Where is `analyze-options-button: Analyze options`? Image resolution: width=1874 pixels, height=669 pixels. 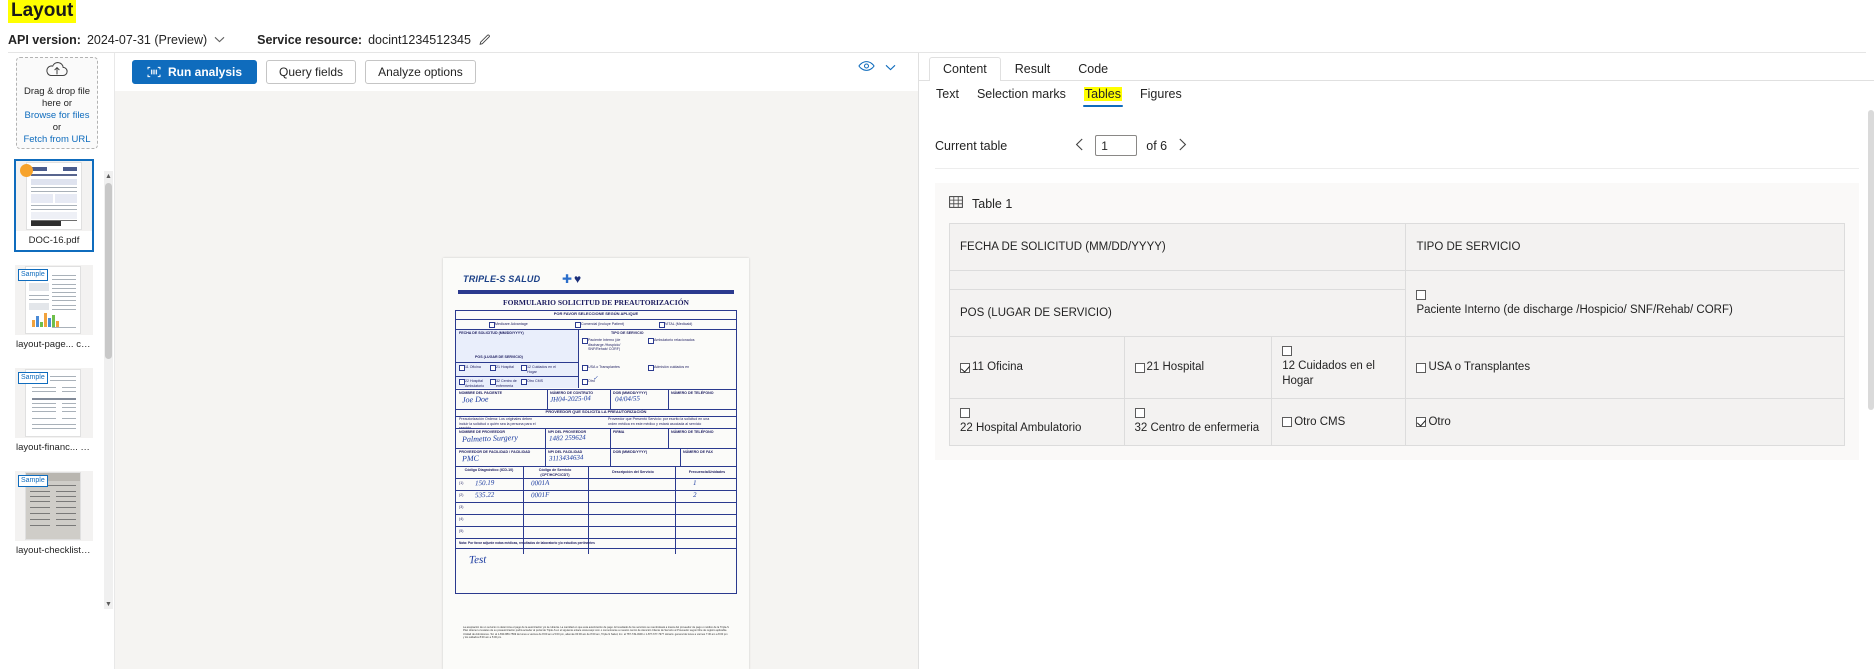
analyze-options-button: Analyze options is located at coordinates (420, 72).